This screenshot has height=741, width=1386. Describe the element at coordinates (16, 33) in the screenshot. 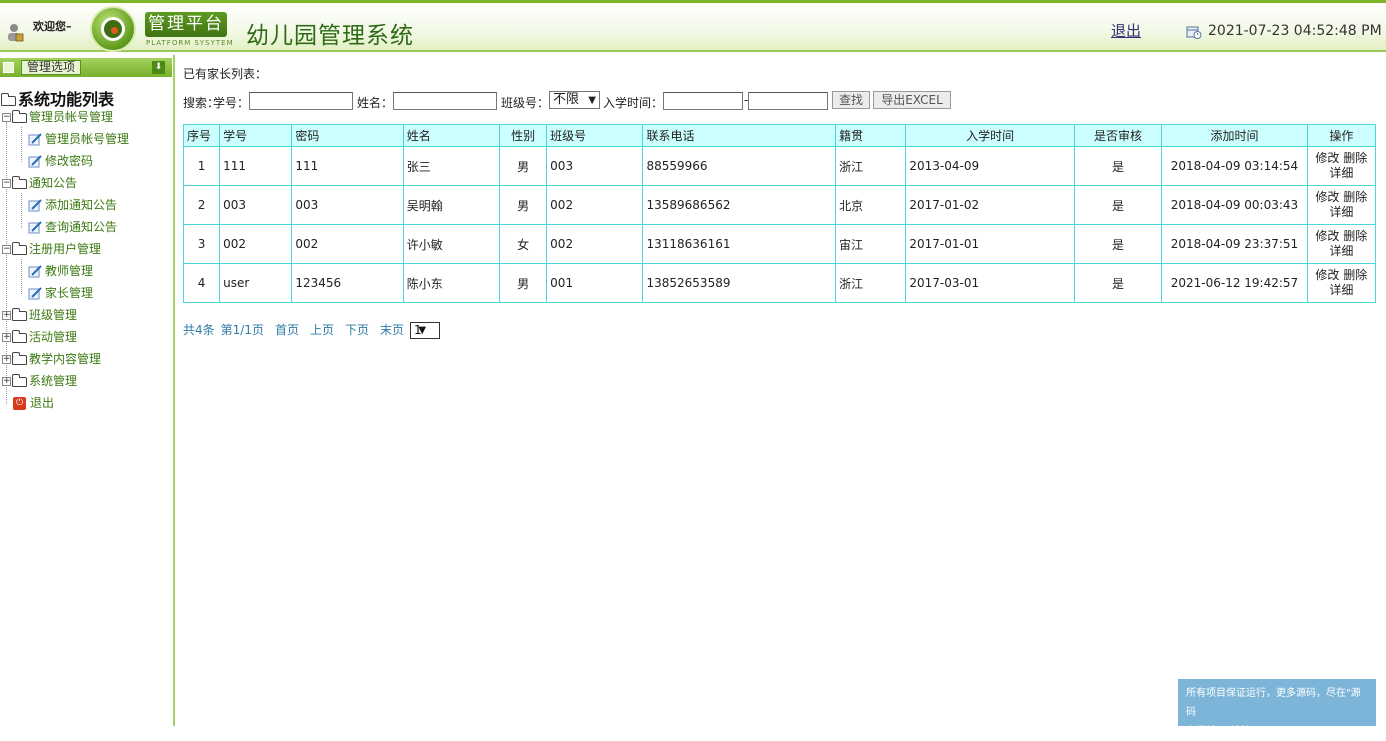

I see `user-icon` at that location.